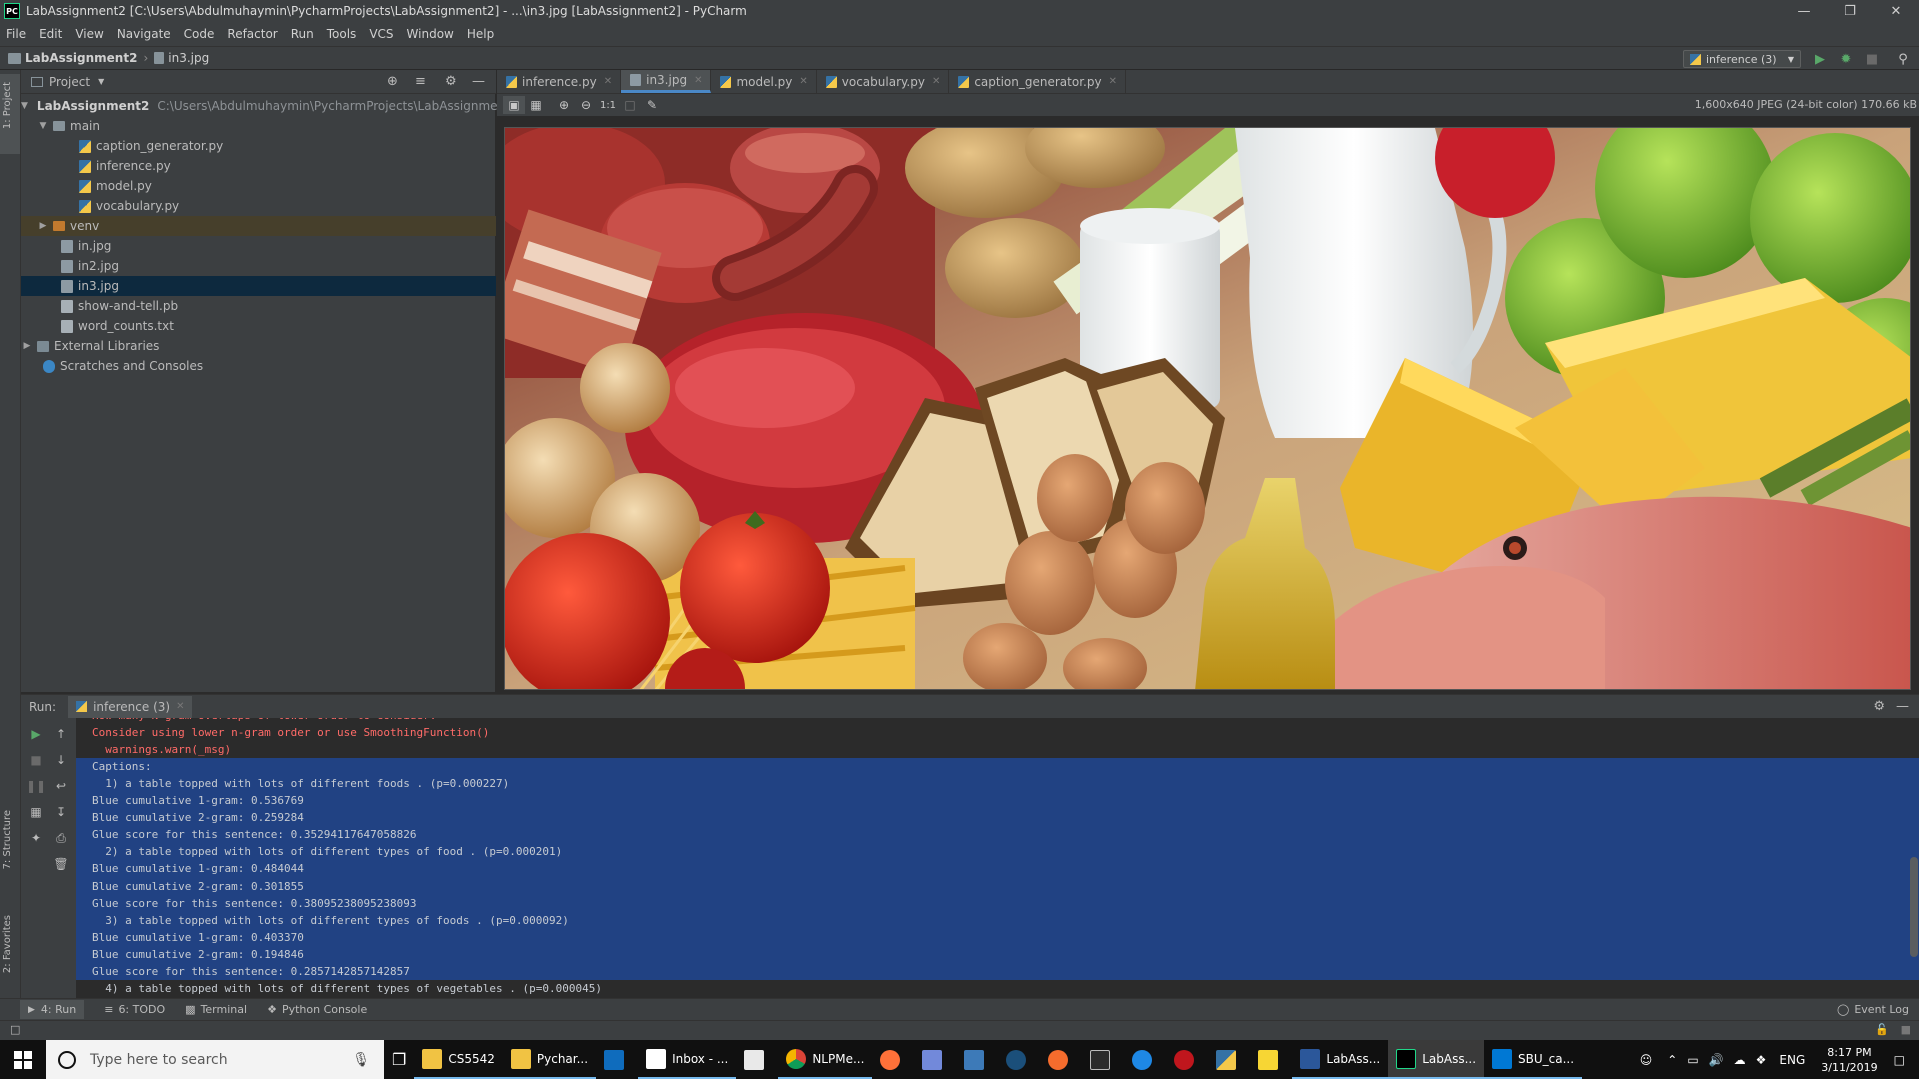  Describe the element at coordinates (458, 1059) in the screenshot. I see `taskbar-app-cs5542: CS5542` at that location.